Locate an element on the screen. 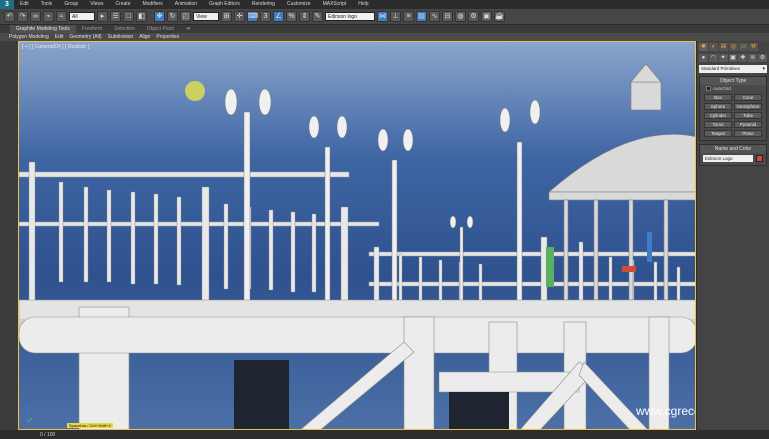 This screenshot has width=769, height=439. menu-maxscript: MAXScript is located at coordinates (335, 4).